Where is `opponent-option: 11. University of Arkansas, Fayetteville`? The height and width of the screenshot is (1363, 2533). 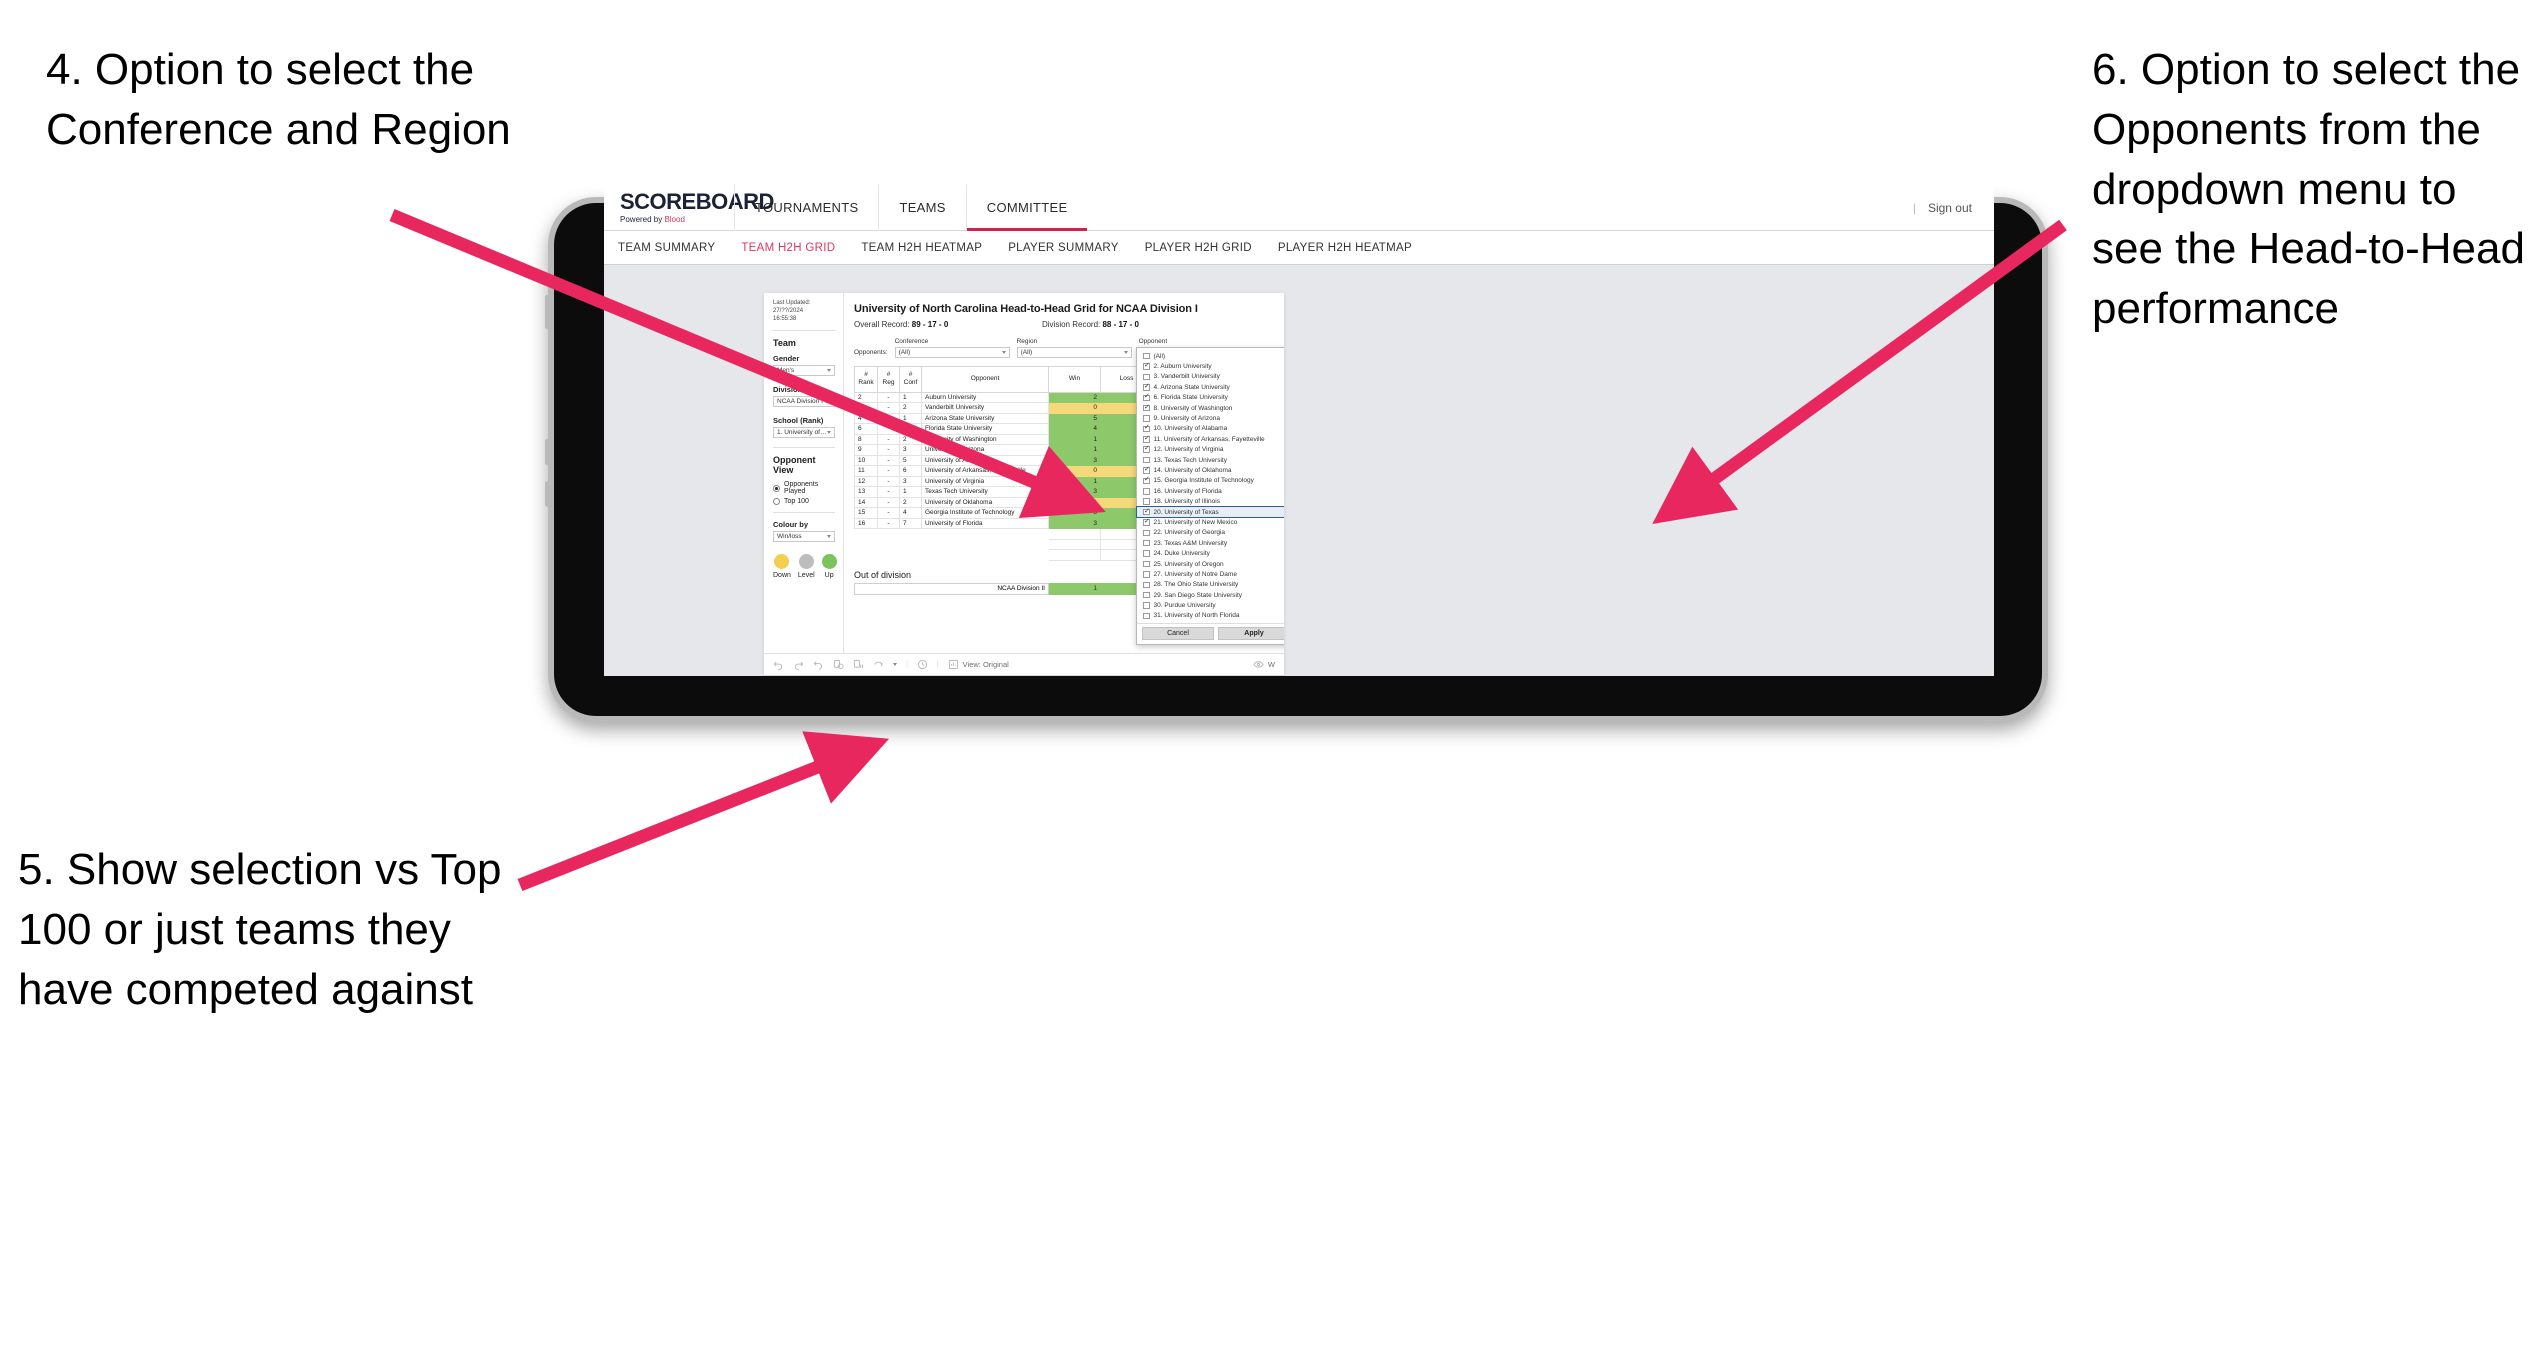 opponent-option: 11. University of Arkansas, Fayetteville is located at coordinates (1210, 439).